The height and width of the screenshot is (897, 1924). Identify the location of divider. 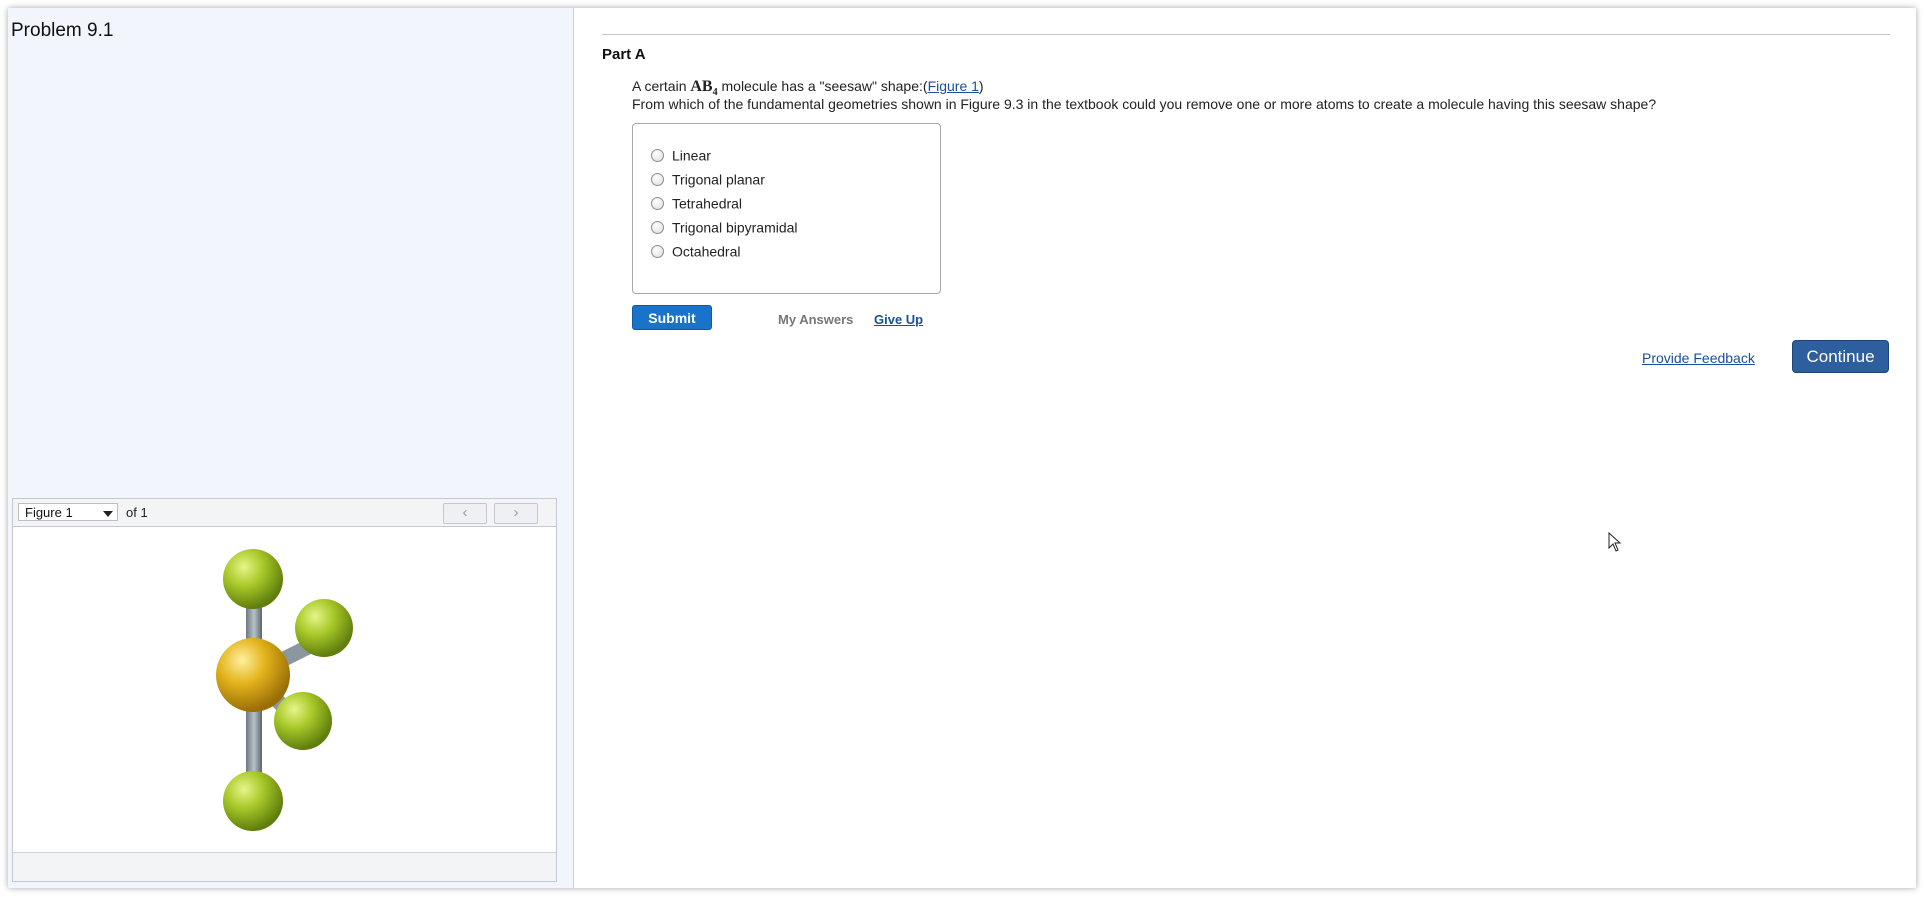
(1246, 34).